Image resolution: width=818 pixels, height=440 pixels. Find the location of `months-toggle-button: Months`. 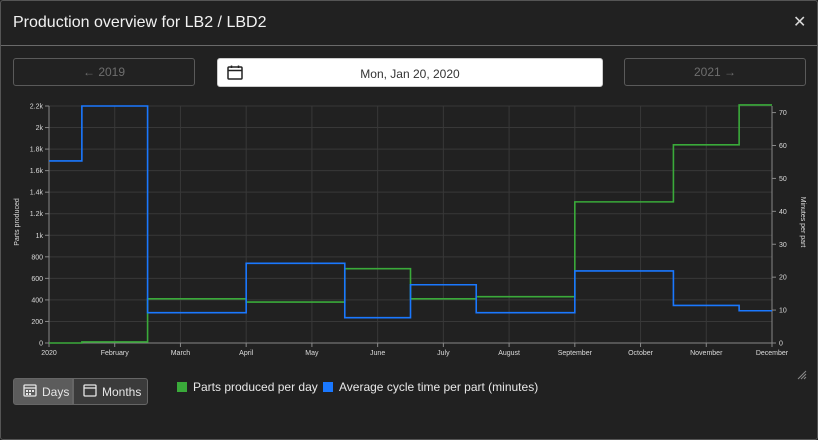

months-toggle-button: Months is located at coordinates (110, 391).